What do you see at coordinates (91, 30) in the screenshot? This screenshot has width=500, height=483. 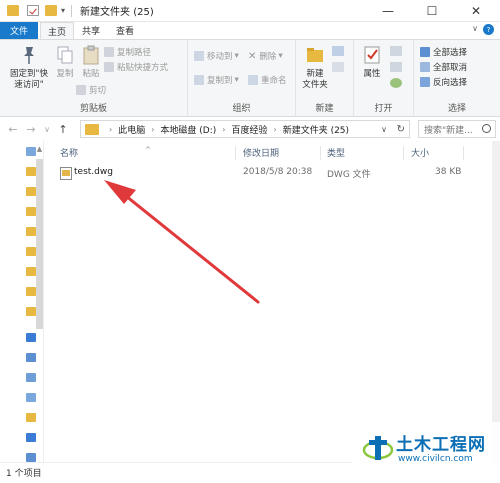 I see `tab-share: 共享` at bounding box center [91, 30].